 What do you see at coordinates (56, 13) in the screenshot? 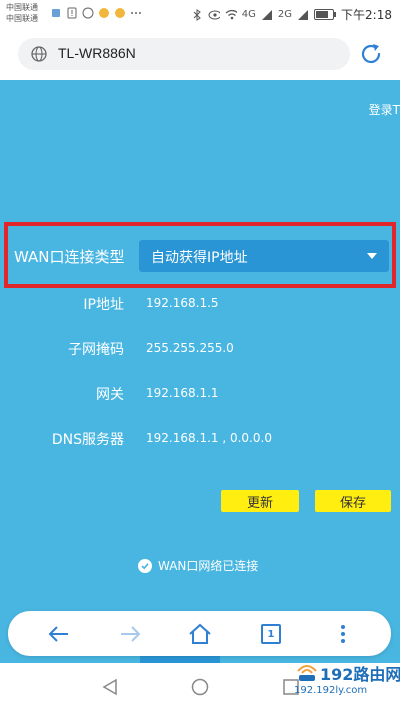
I see `bookmark-notification-icon` at bounding box center [56, 13].